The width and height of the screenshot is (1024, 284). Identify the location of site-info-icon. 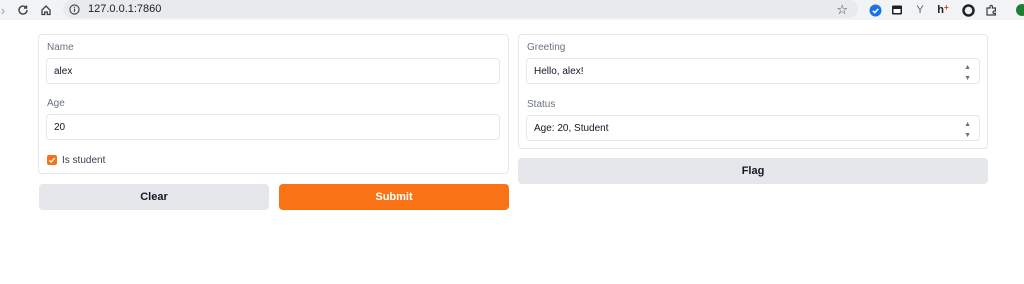
(74, 9).